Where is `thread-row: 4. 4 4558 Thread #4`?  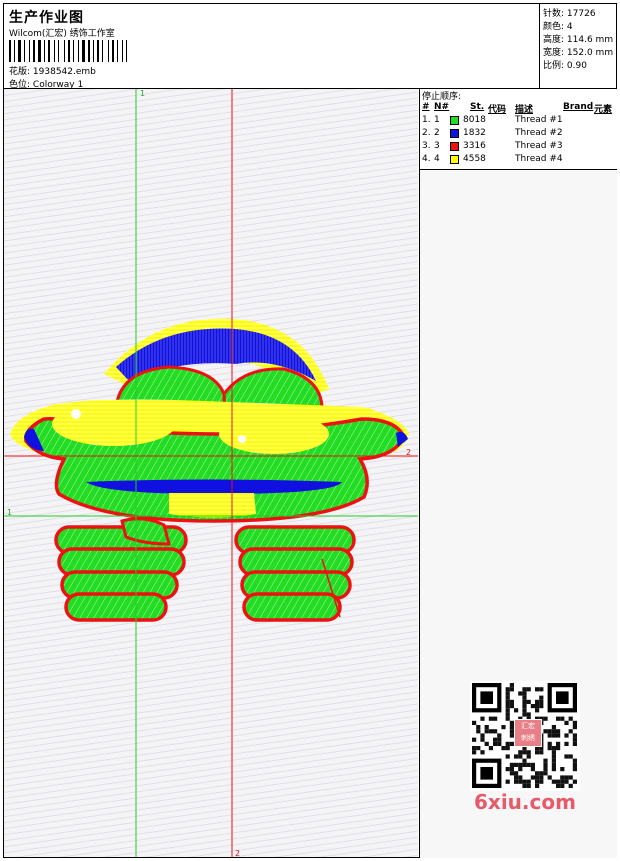
thread-row: 4. 4 4558 Thread #4 is located at coordinates (518, 160).